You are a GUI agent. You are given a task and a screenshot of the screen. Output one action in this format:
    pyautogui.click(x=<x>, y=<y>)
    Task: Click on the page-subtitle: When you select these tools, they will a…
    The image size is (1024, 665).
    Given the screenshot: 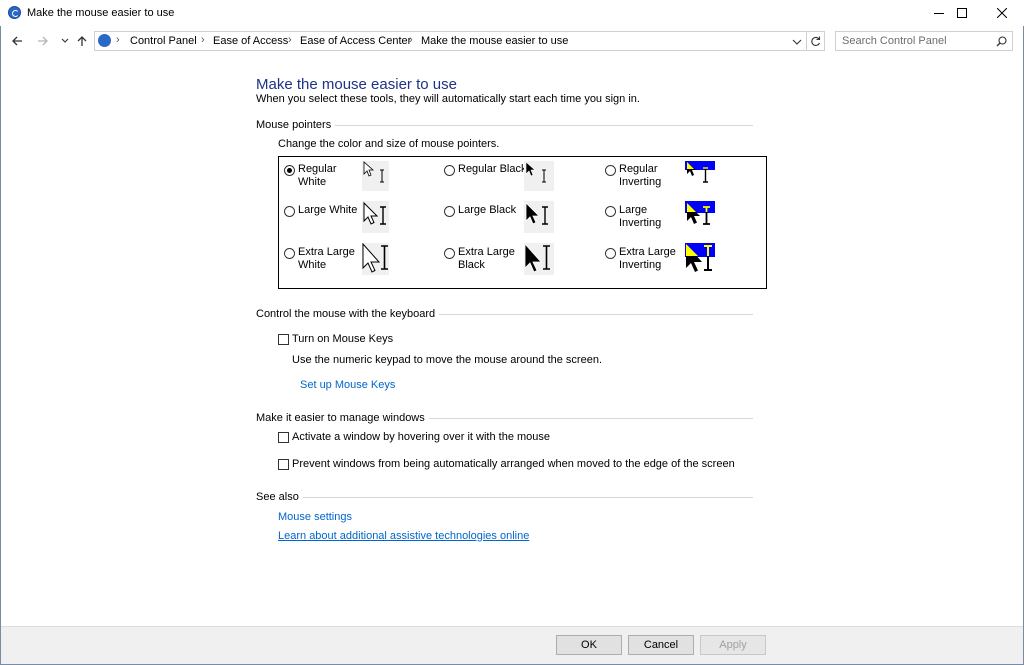 What is the action you would take?
    pyautogui.click(x=448, y=99)
    